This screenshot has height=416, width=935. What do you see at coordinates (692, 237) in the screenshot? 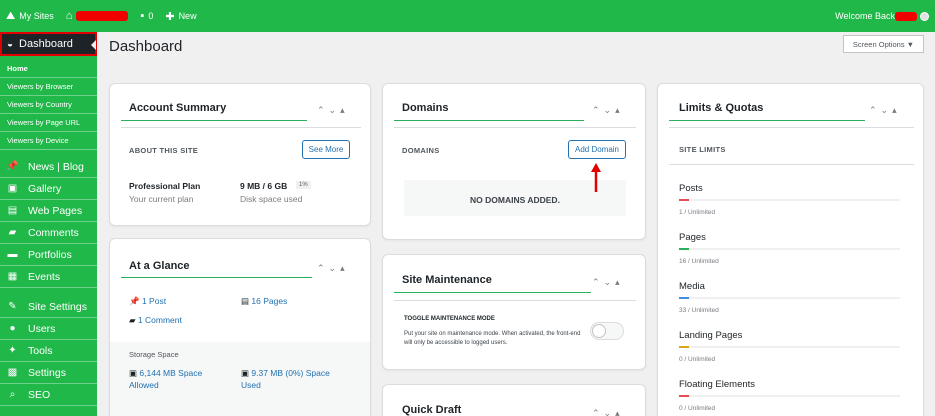
I see `limit-label-pages: Pages` at bounding box center [692, 237].